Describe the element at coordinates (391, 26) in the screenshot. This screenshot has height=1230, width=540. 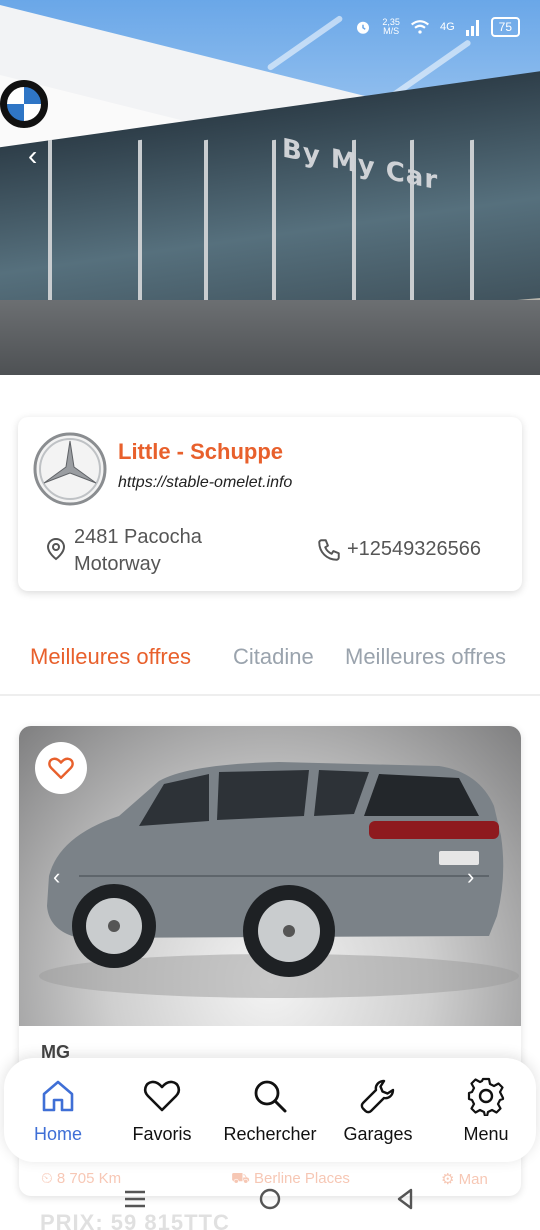
I see `network-speed: 2,35 M/S` at that location.